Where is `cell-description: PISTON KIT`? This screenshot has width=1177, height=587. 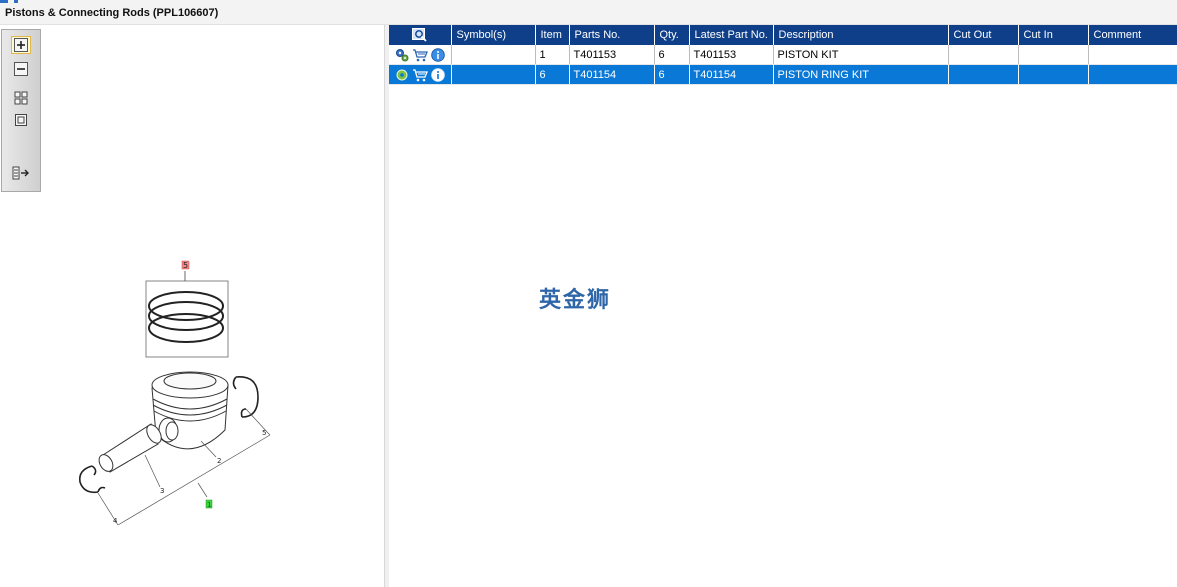 cell-description: PISTON KIT is located at coordinates (861, 55).